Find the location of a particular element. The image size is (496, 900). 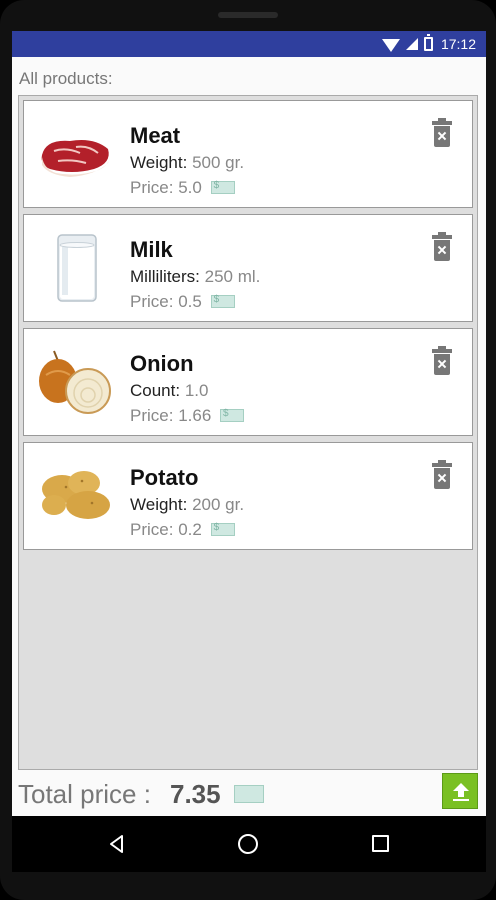

onion-icon is located at coordinates (75, 382).